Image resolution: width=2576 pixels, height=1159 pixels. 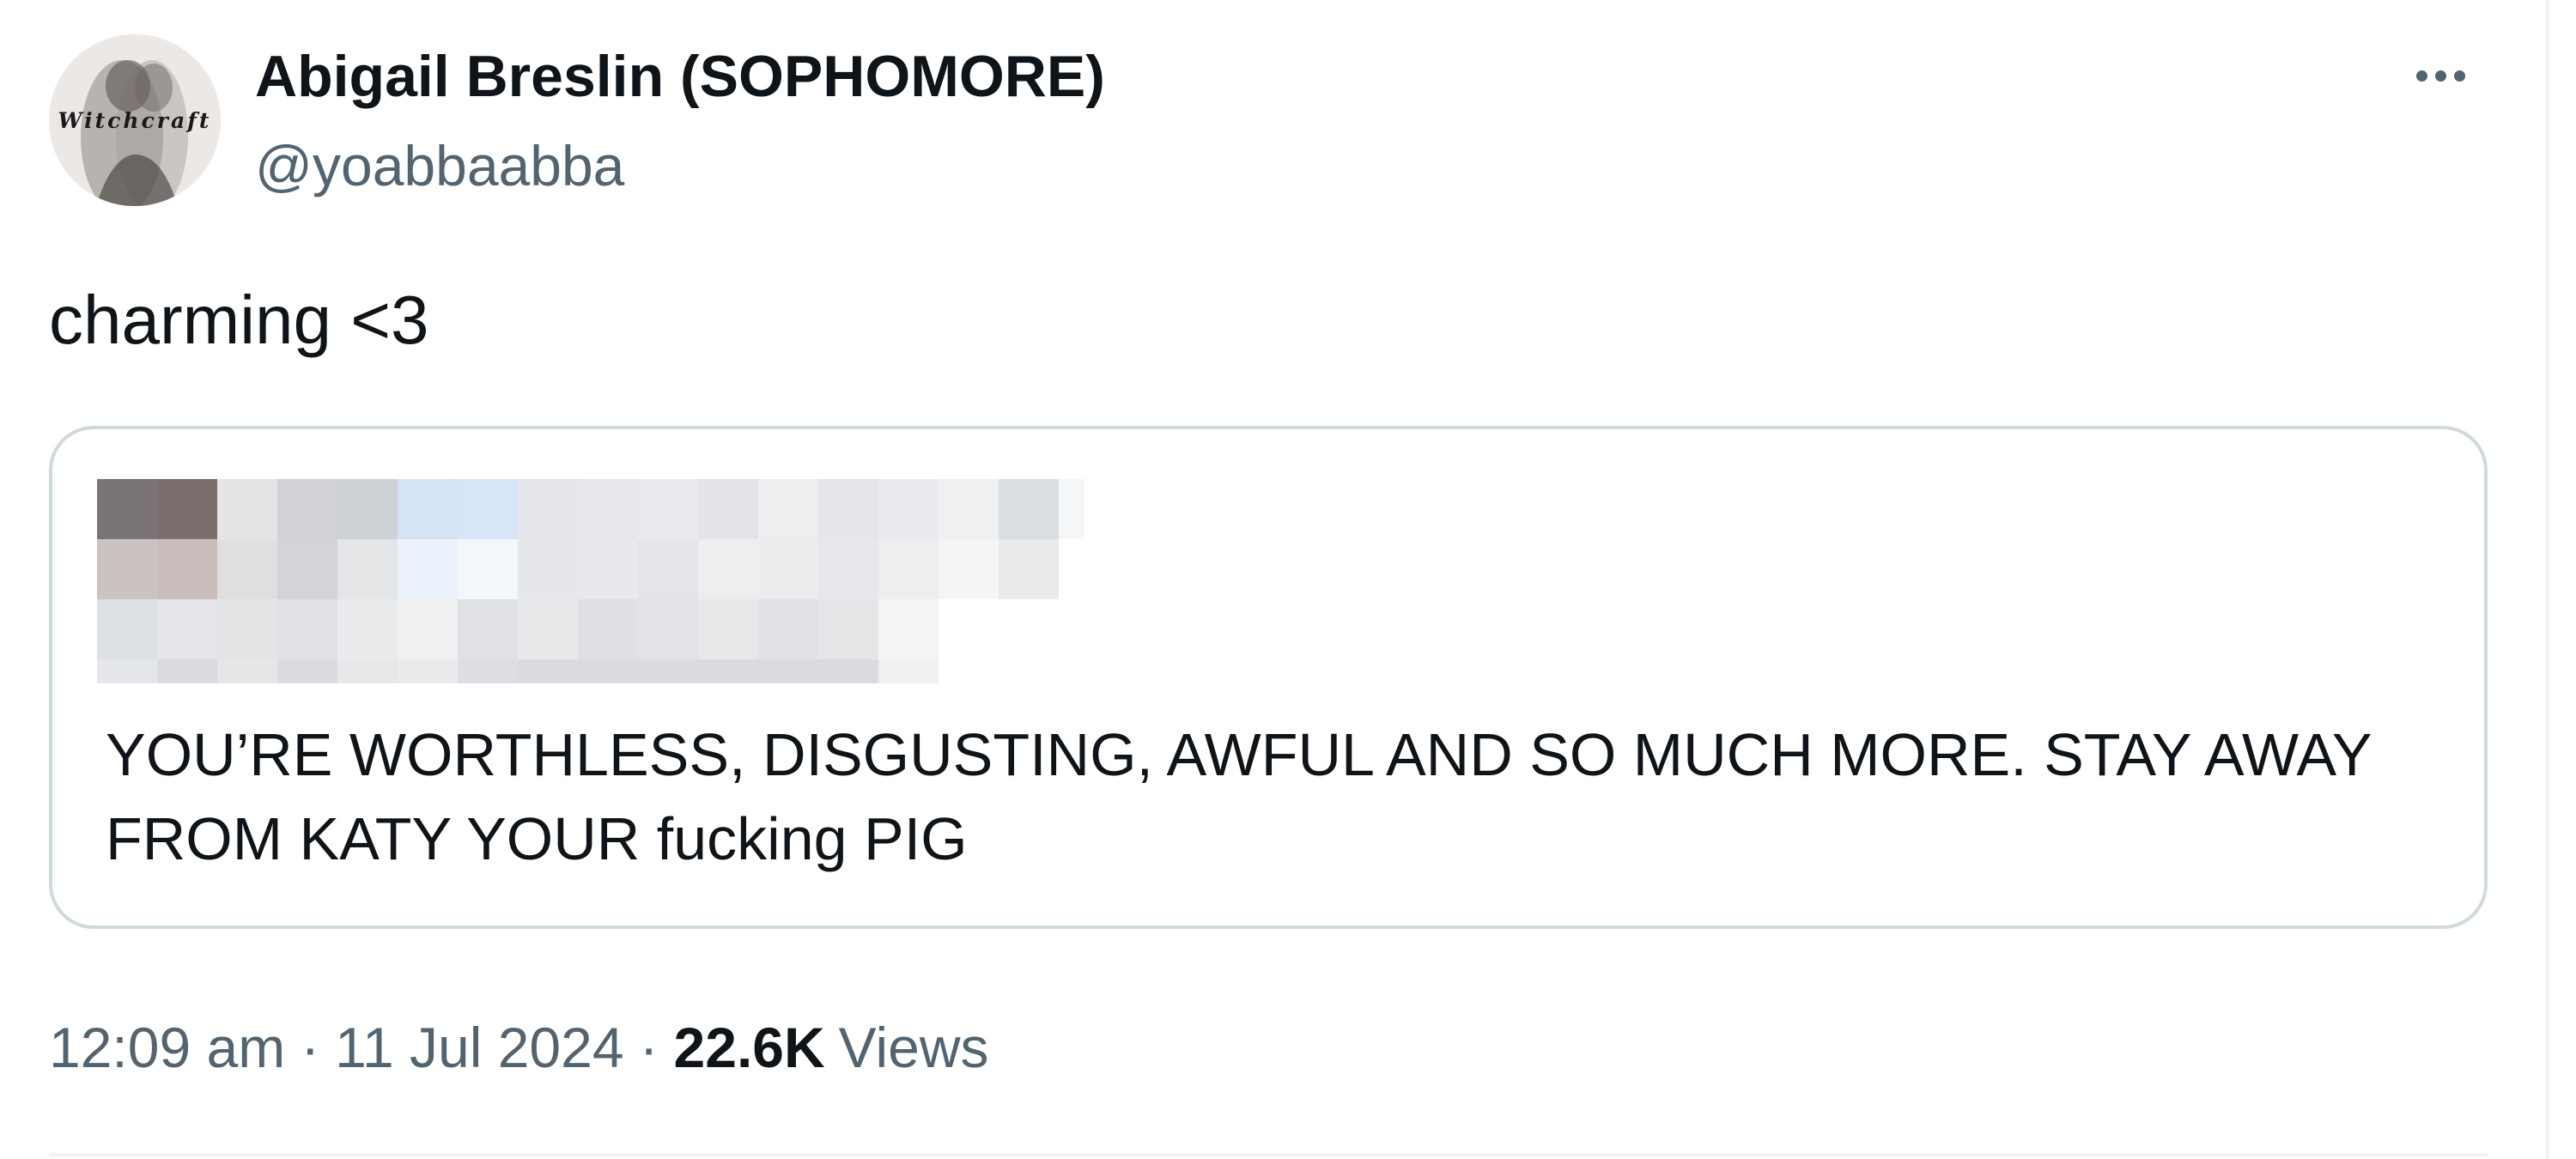 I want to click on tweet-text: charming <3, so click(x=239, y=320).